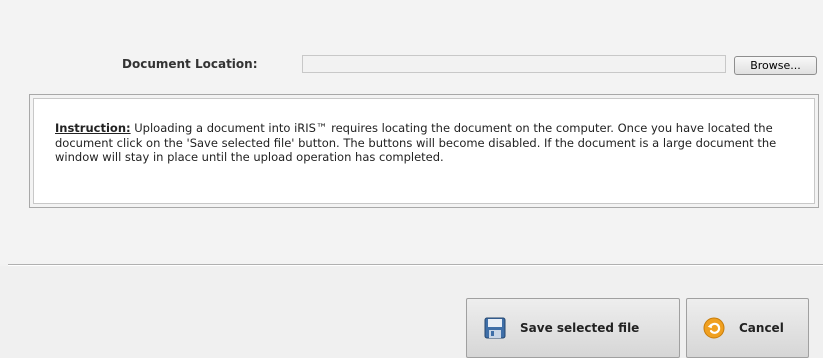 Image resolution: width=823 pixels, height=358 pixels. What do you see at coordinates (495, 328) in the screenshot?
I see `floppy-disk-icon` at bounding box center [495, 328].